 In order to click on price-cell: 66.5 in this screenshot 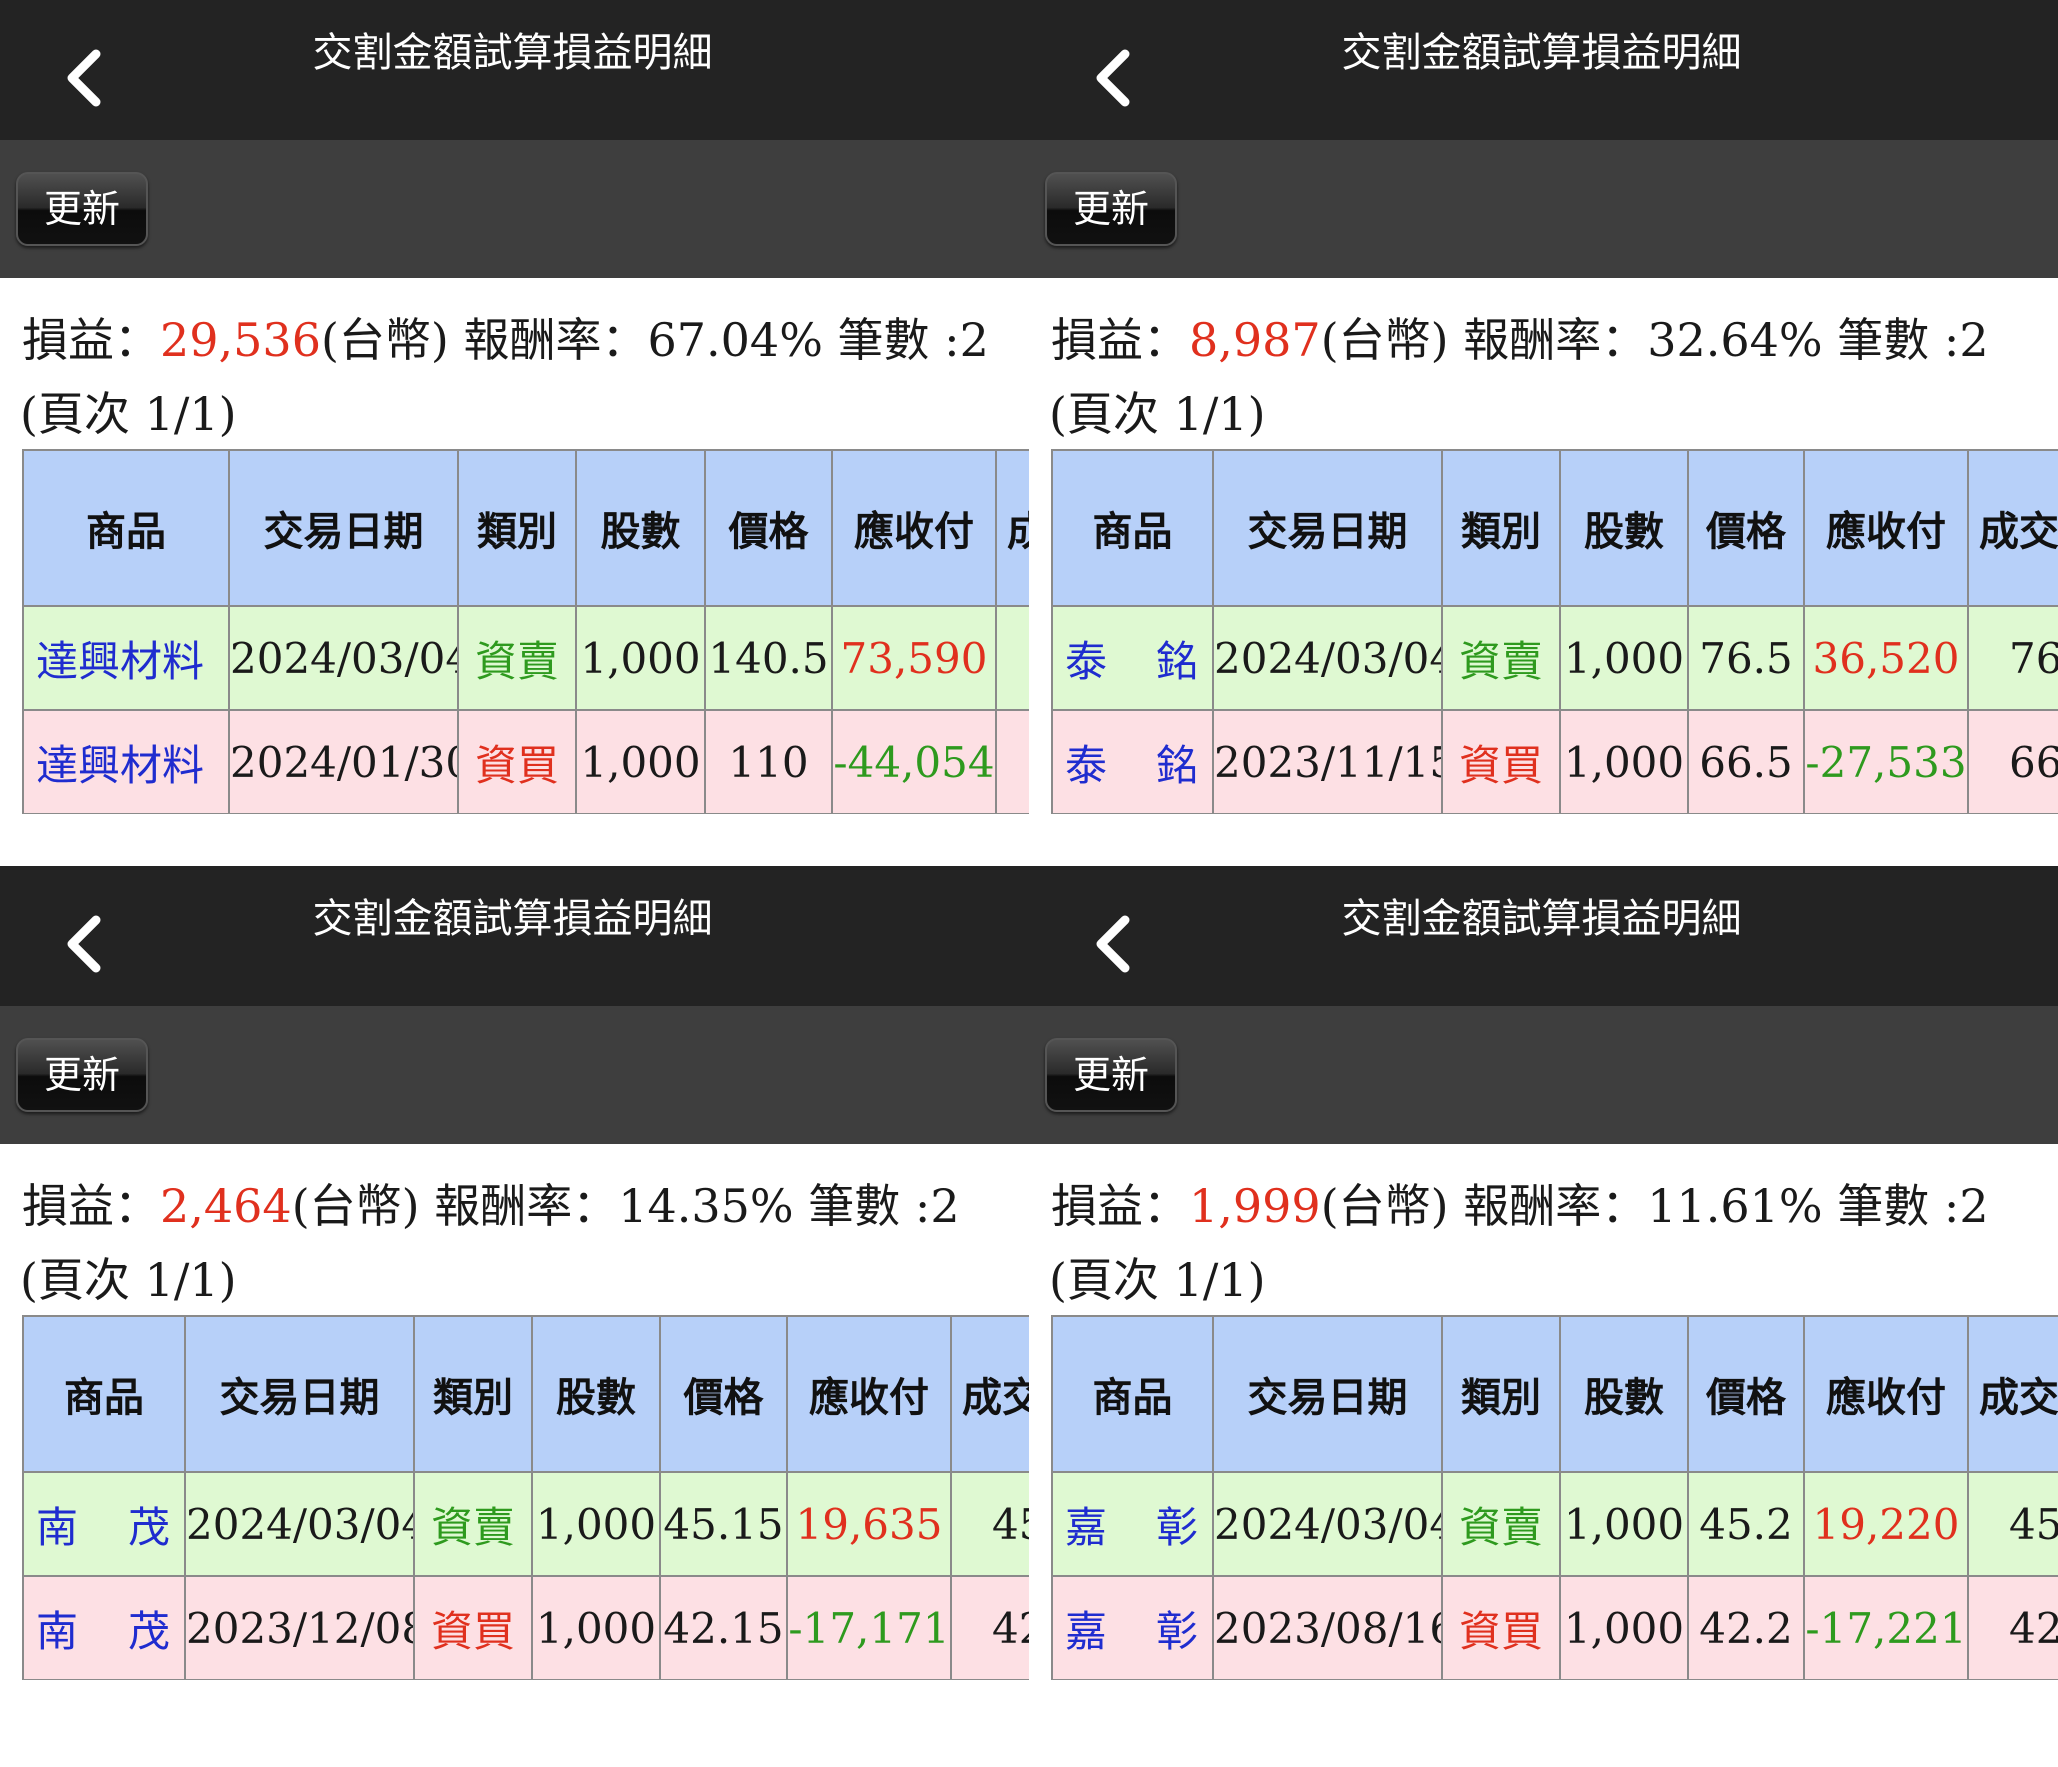, I will do `click(1746, 761)`.